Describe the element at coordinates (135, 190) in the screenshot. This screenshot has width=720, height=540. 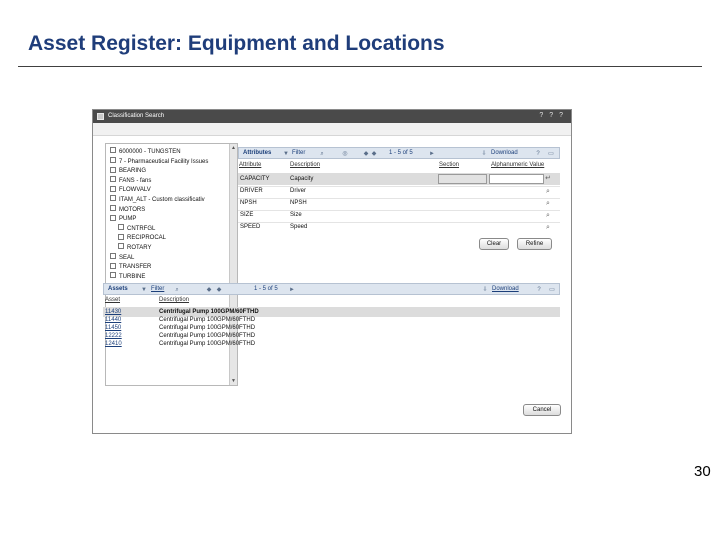
I see `tree-item-label: FLOWVALV` at that location.